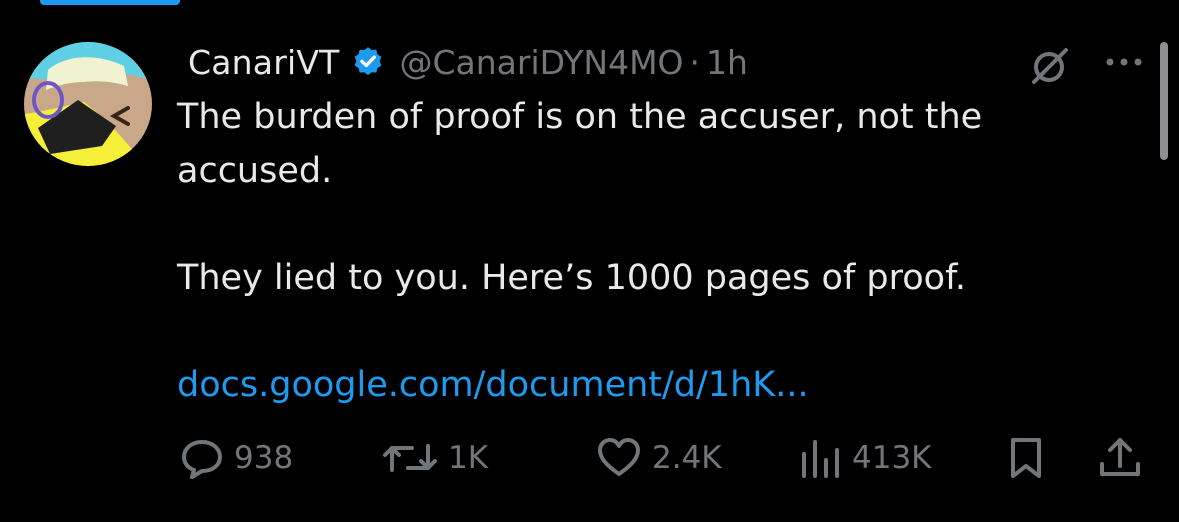  What do you see at coordinates (1050, 66) in the screenshot?
I see `grok-icon` at bounding box center [1050, 66].